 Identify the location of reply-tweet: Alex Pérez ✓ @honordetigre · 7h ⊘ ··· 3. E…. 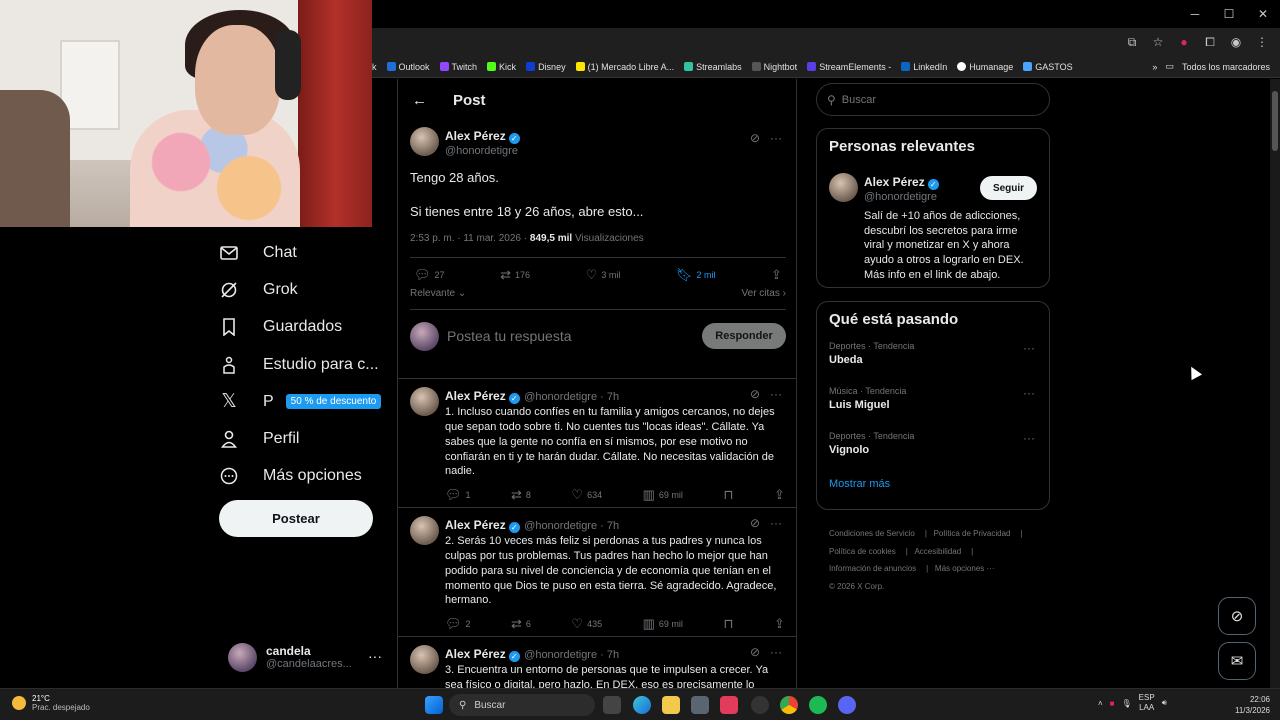
(597, 662).